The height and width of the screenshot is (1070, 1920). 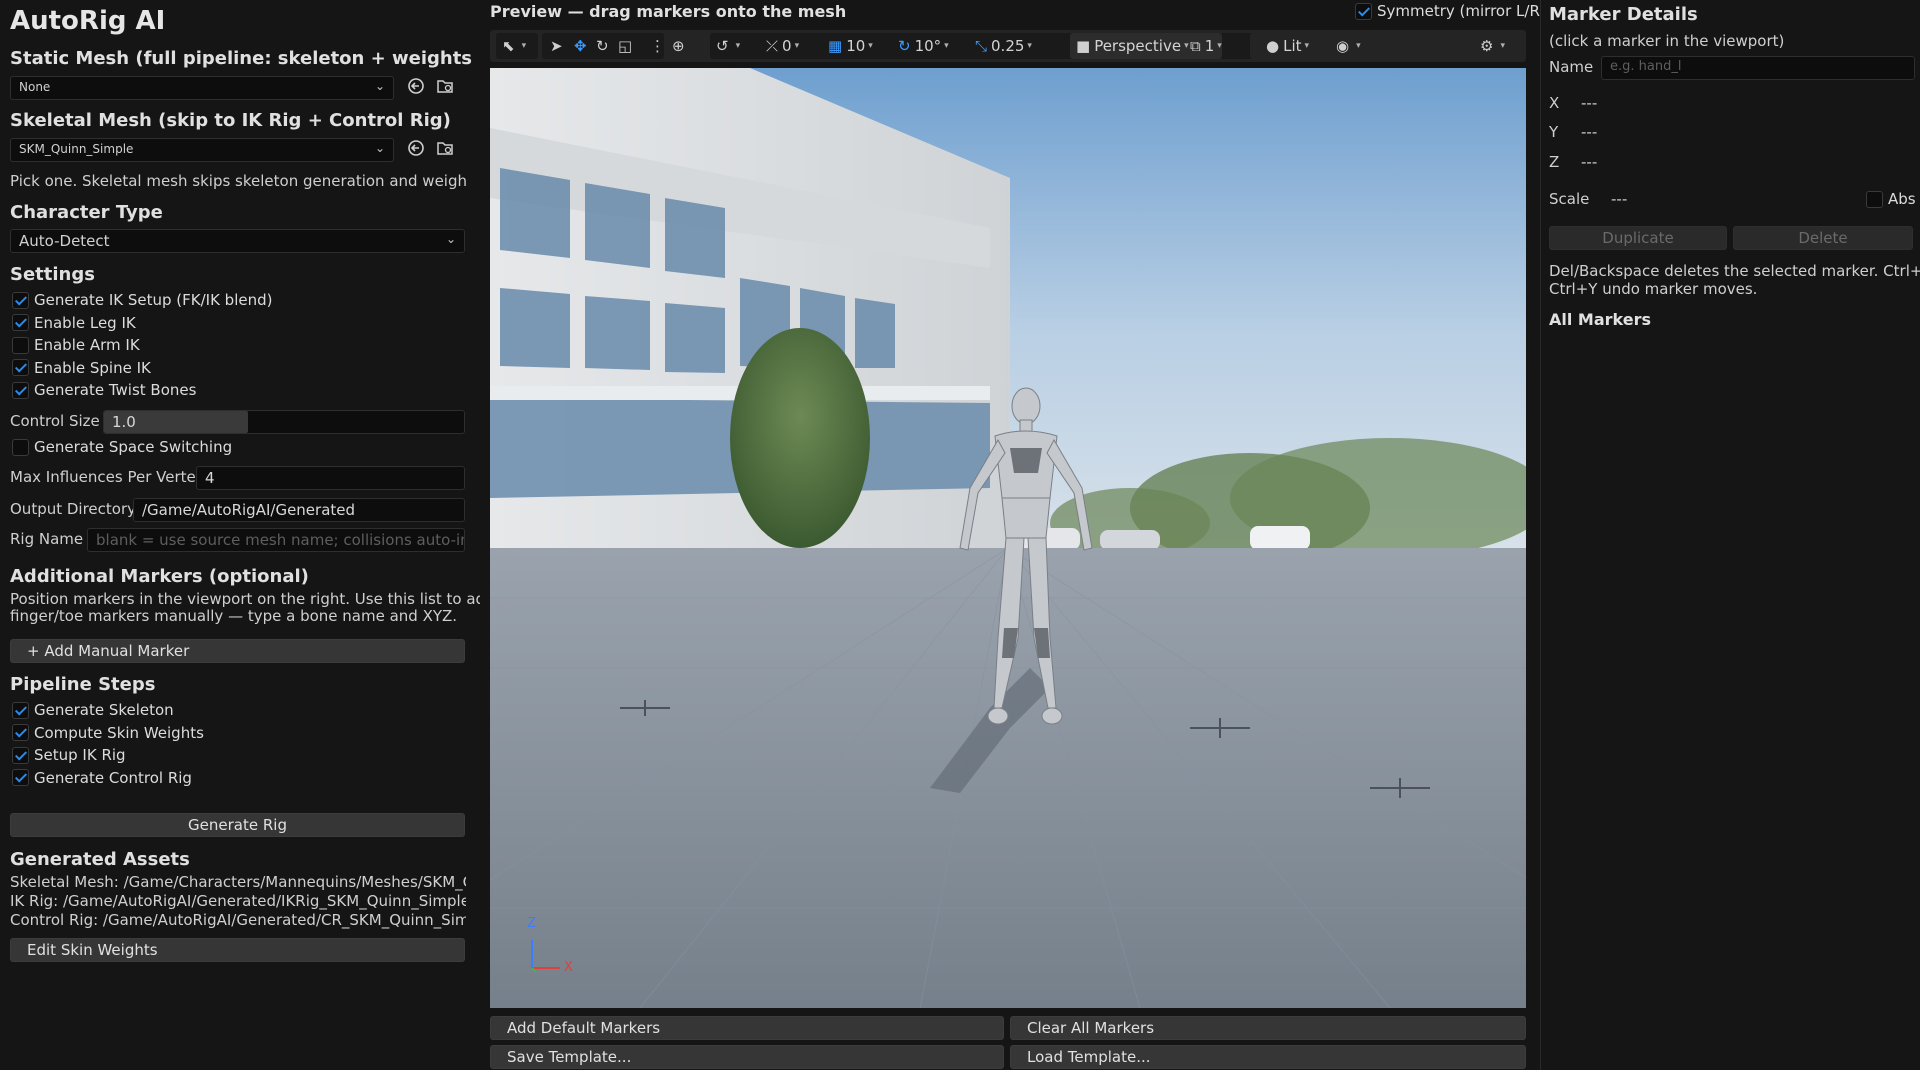 I want to click on marker-y-value: ---, so click(x=1589, y=132).